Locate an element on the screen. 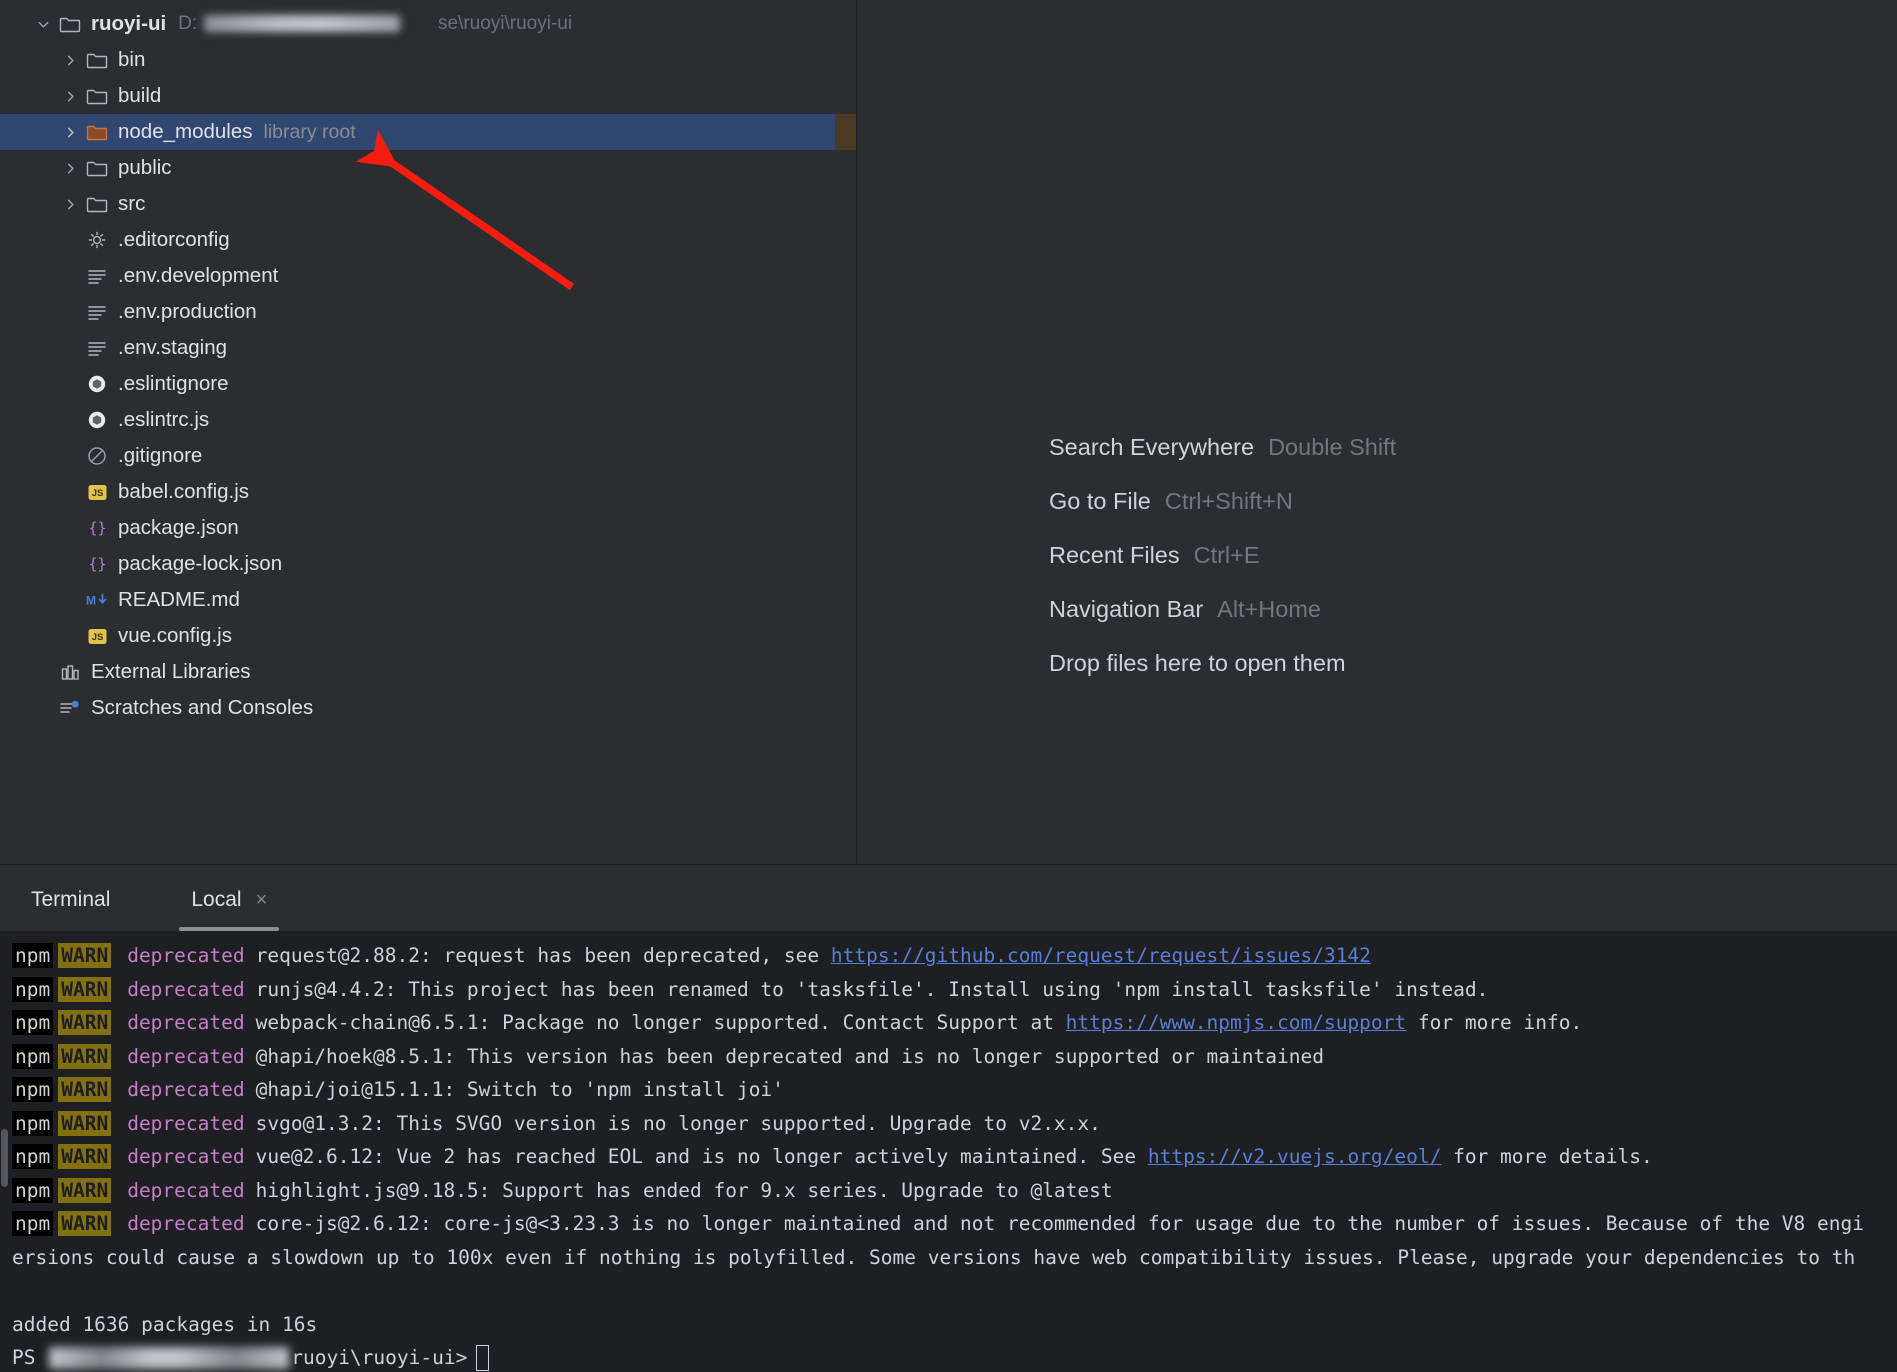 This screenshot has width=1897, height=1372. tree-row-gitignore: .gitignore is located at coordinates (428, 456).